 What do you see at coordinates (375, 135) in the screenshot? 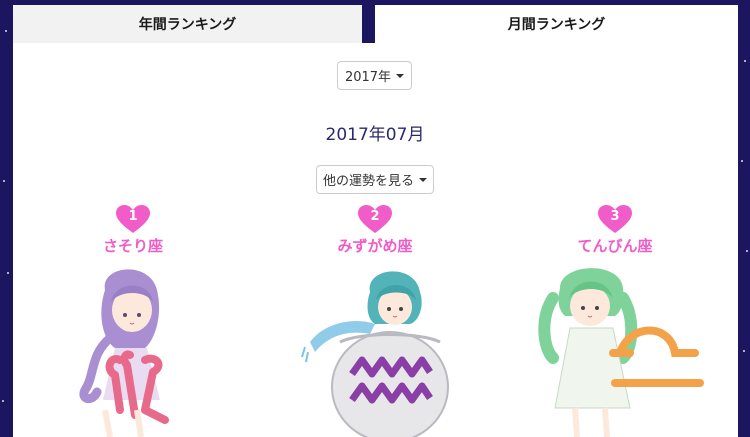
I see `month-title: 2017年07月` at bounding box center [375, 135].